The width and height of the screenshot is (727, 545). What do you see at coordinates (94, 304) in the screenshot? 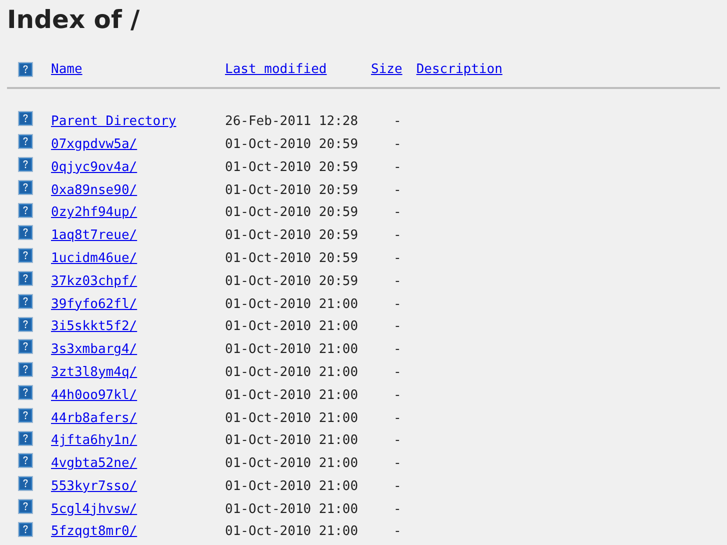
I see `directory-link: 39fyfo62fl/` at bounding box center [94, 304].